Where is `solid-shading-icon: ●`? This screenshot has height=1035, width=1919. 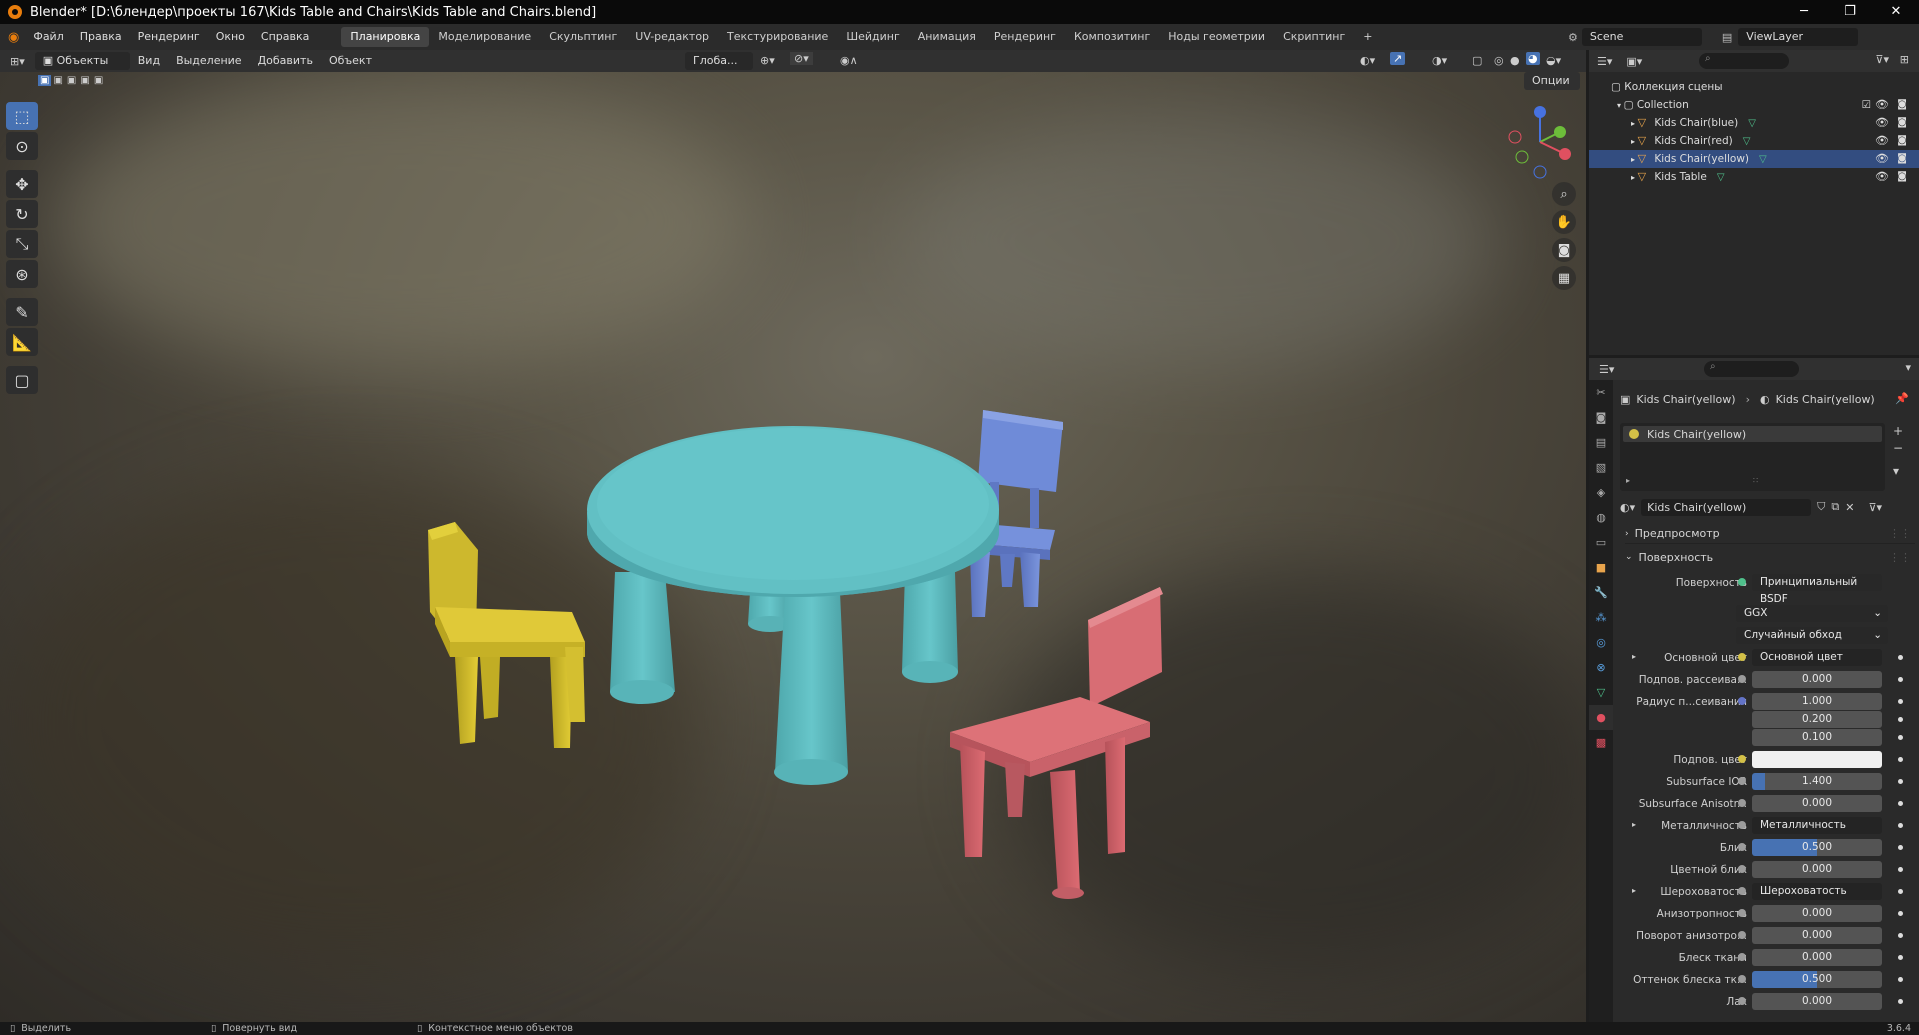
solid-shading-icon: ● is located at coordinates (1515, 60).